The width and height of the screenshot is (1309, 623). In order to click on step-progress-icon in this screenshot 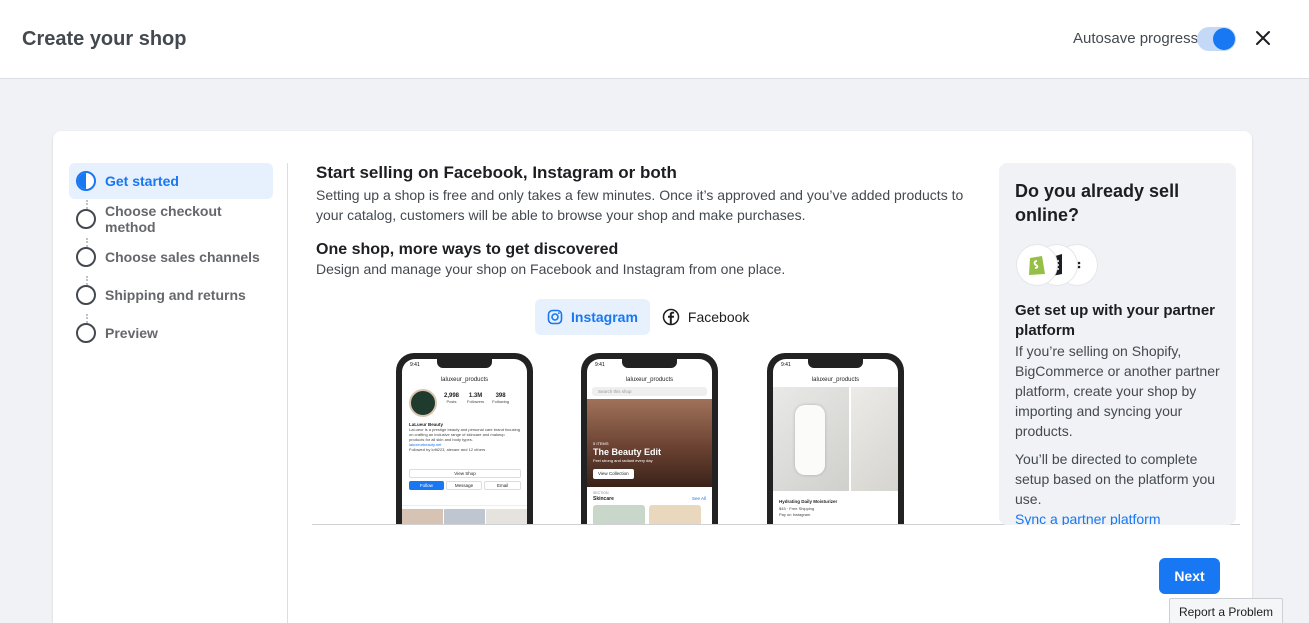, I will do `click(86, 181)`.